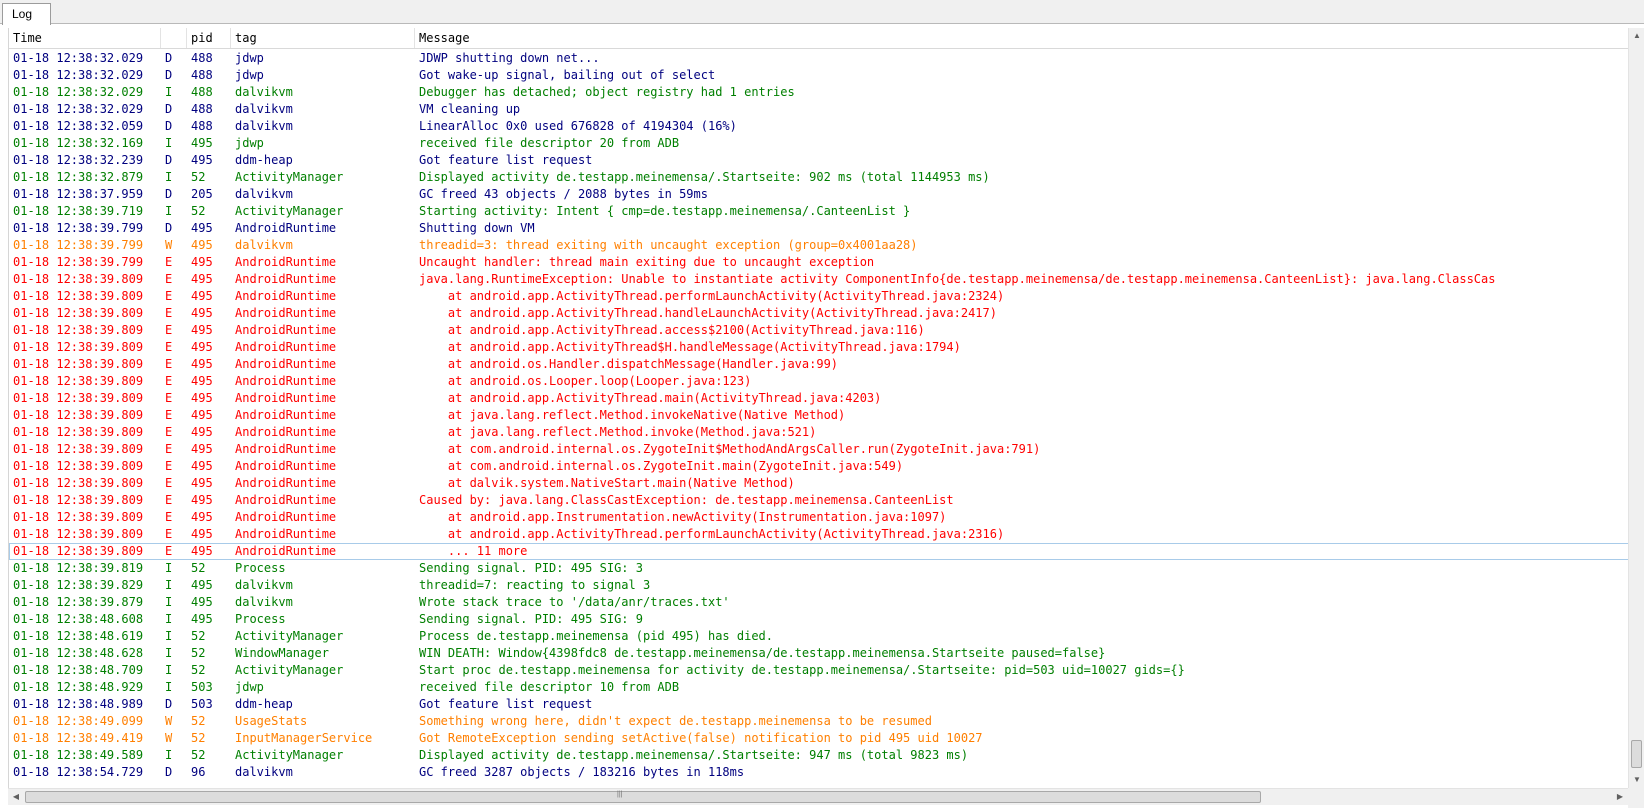  What do you see at coordinates (16, 797) in the screenshot?
I see `scroll-left-arrow-icon: ◀` at bounding box center [16, 797].